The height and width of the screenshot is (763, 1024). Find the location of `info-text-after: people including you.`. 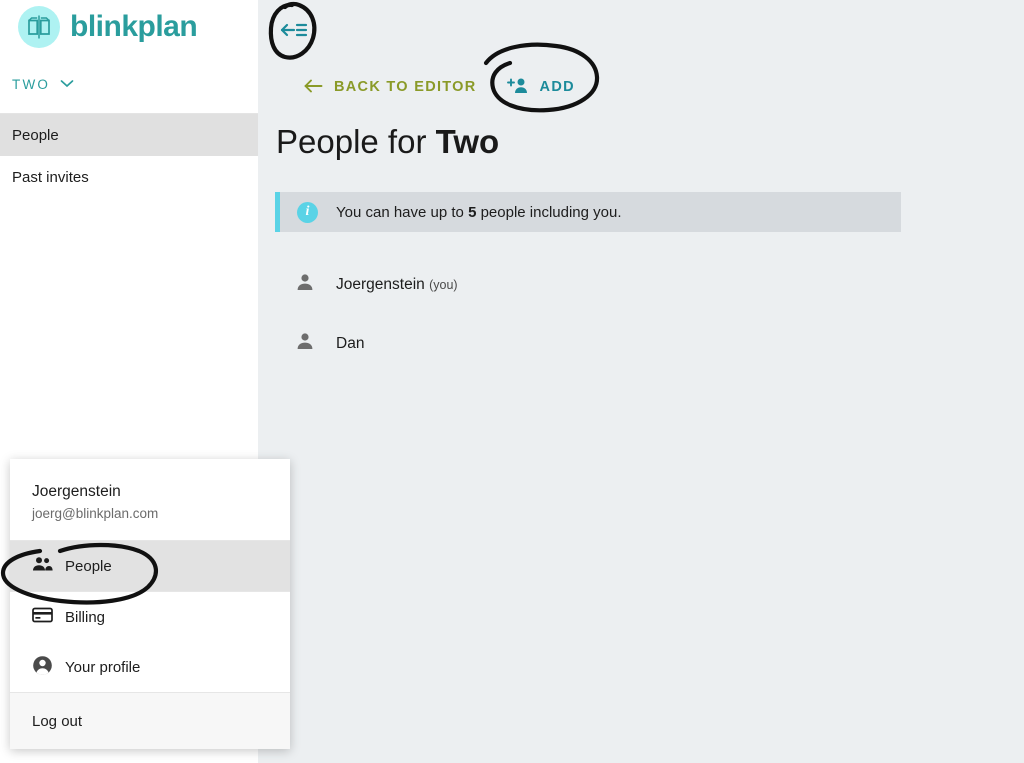

info-text-after: people including you. is located at coordinates (549, 212).